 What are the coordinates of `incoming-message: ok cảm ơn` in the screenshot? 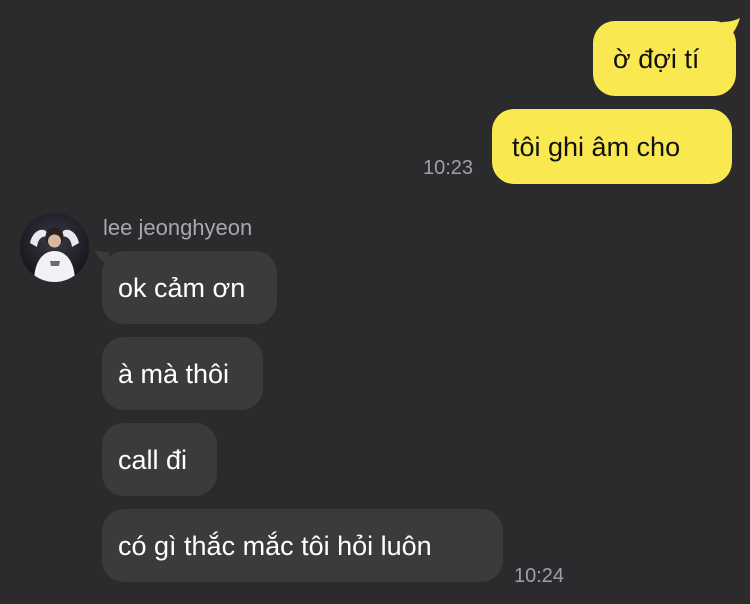 It's located at (189, 287).